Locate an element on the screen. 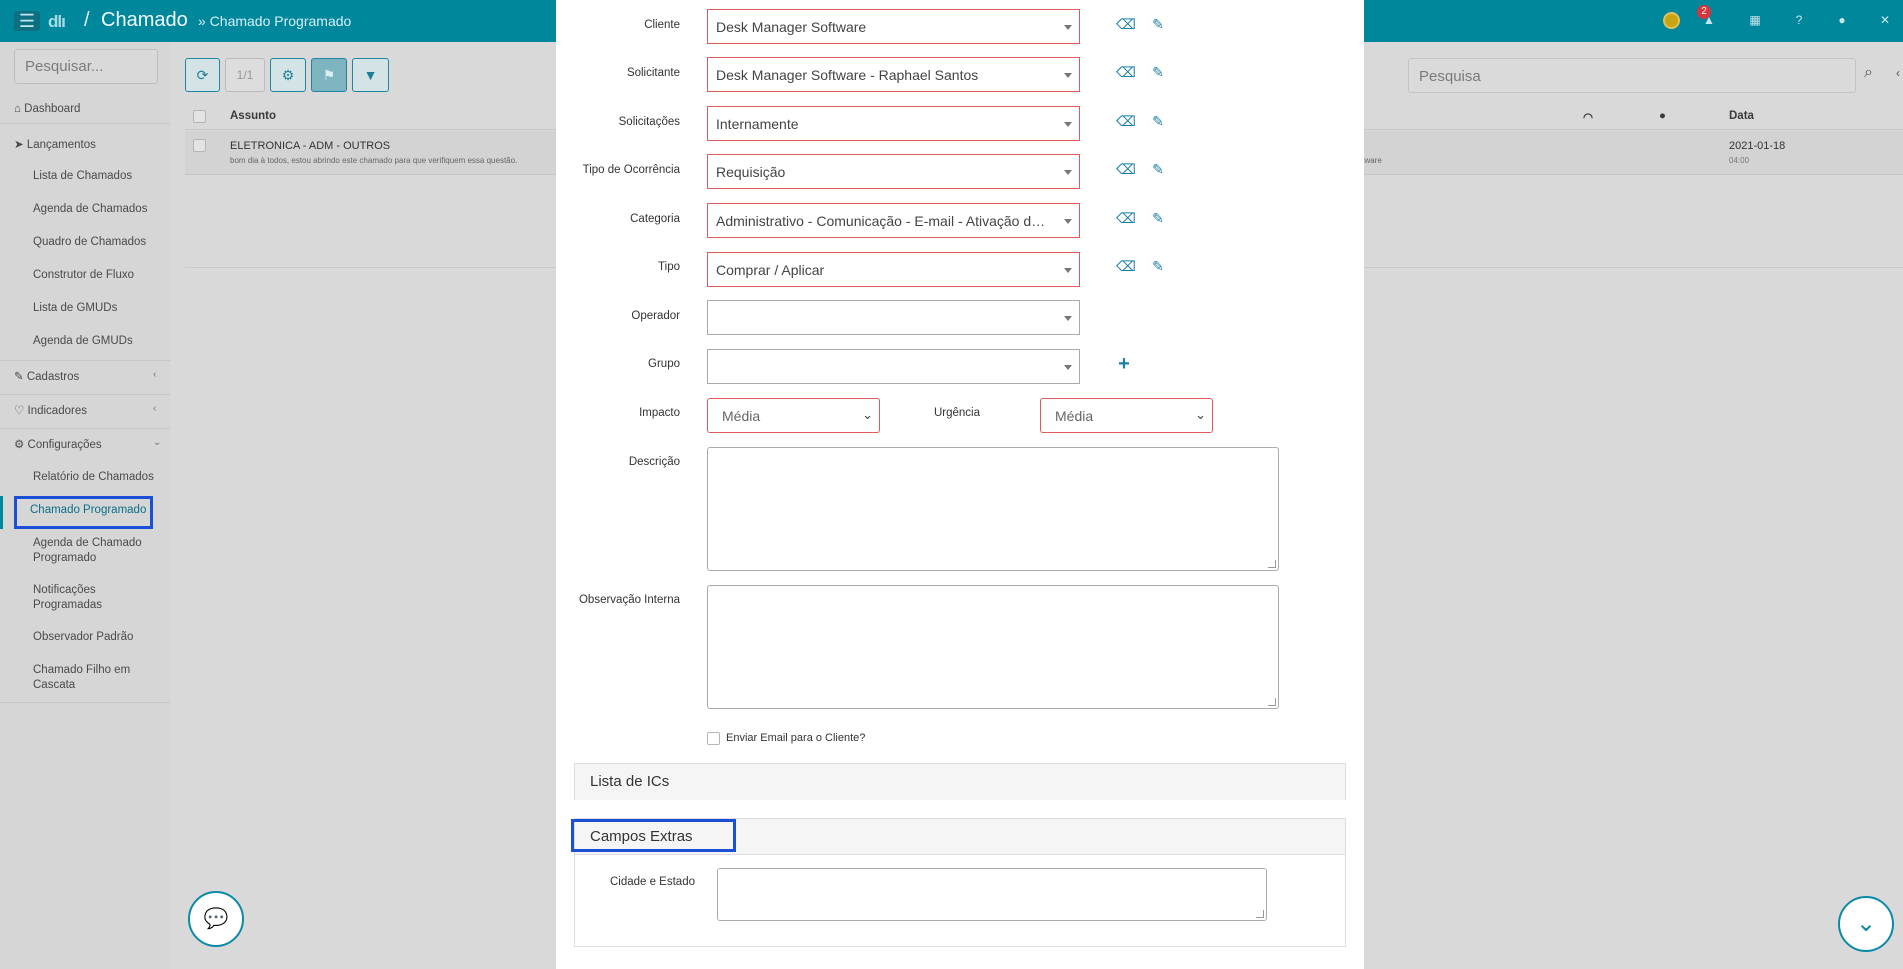  urgencia-select: Média ⌄ is located at coordinates (1126, 415).